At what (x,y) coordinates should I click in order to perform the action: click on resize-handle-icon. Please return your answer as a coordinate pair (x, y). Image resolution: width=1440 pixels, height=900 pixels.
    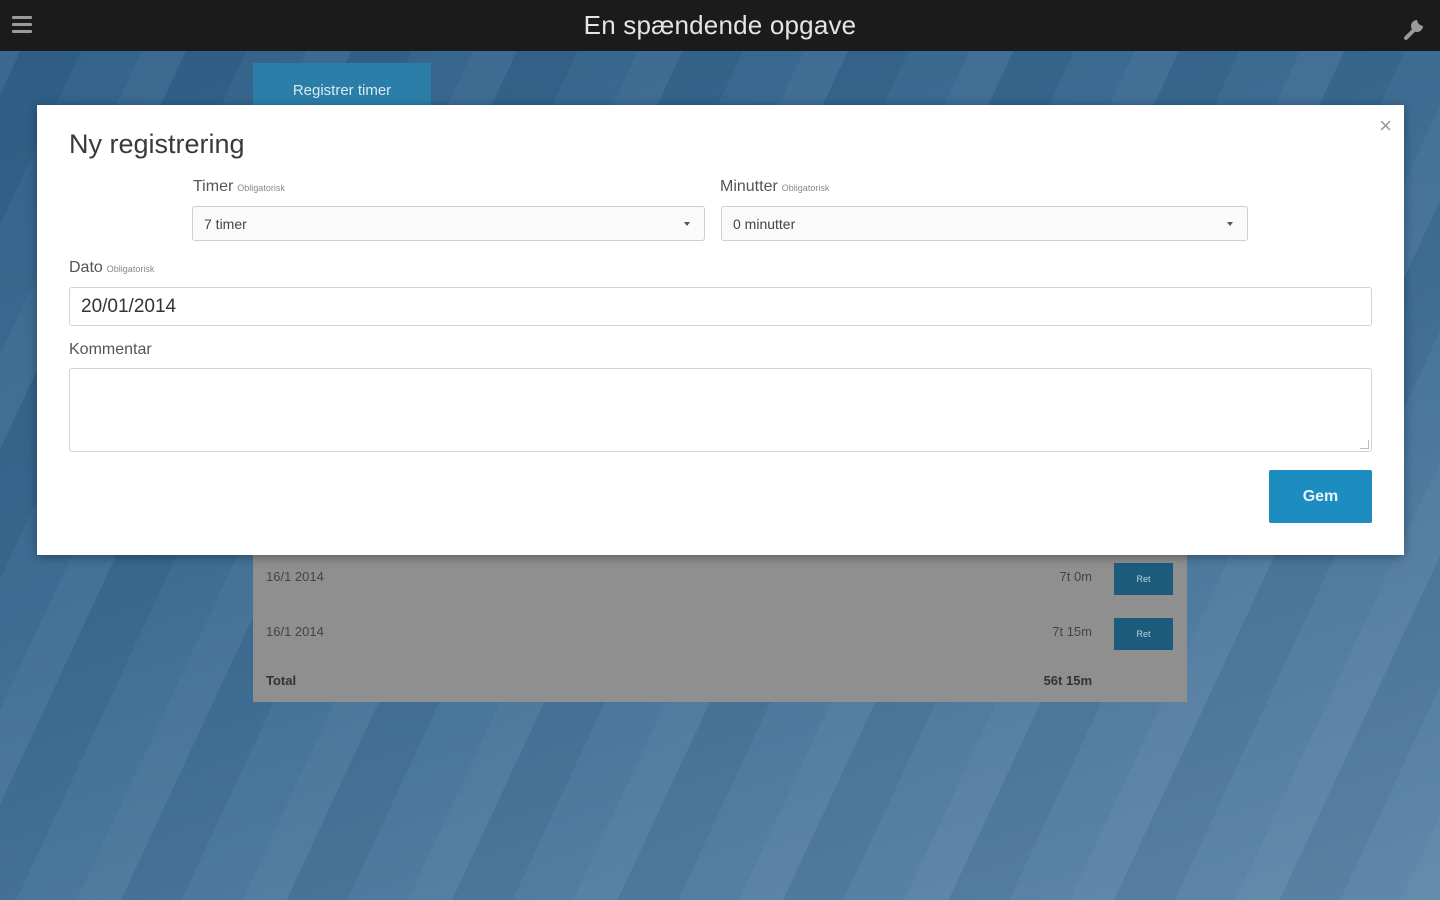
    Looking at the image, I should click on (1364, 444).